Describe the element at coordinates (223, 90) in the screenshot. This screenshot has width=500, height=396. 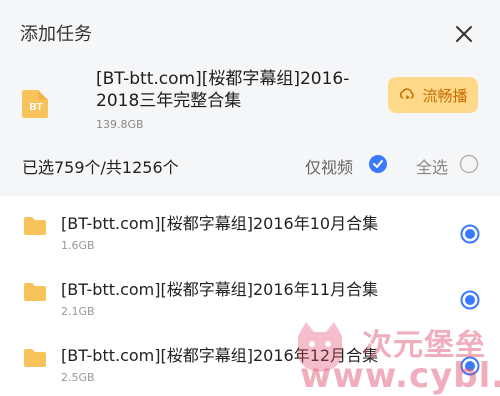
I see `task-name: [BT-btt.com][桜都字幕组]2016-2018三年完整合集` at that location.